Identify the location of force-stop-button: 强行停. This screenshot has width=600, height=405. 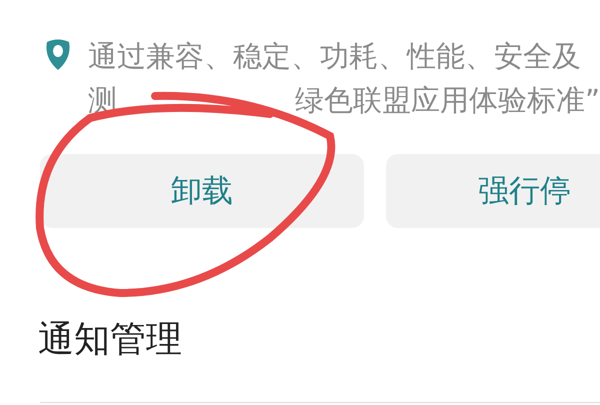
(493, 191).